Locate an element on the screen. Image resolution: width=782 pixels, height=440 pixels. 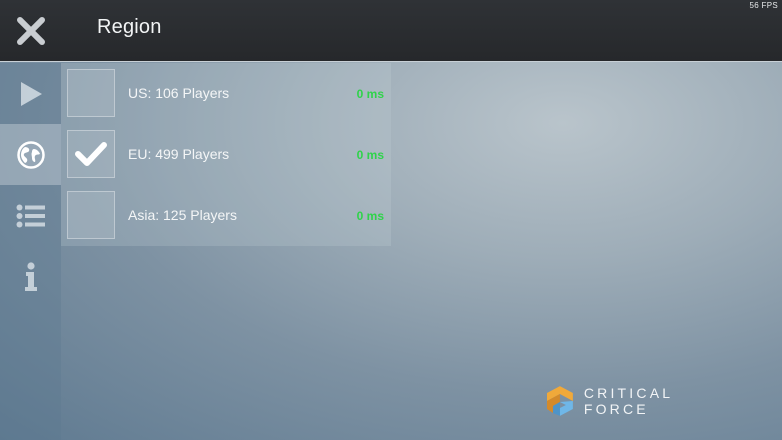
page-title: Region is located at coordinates (129, 27).